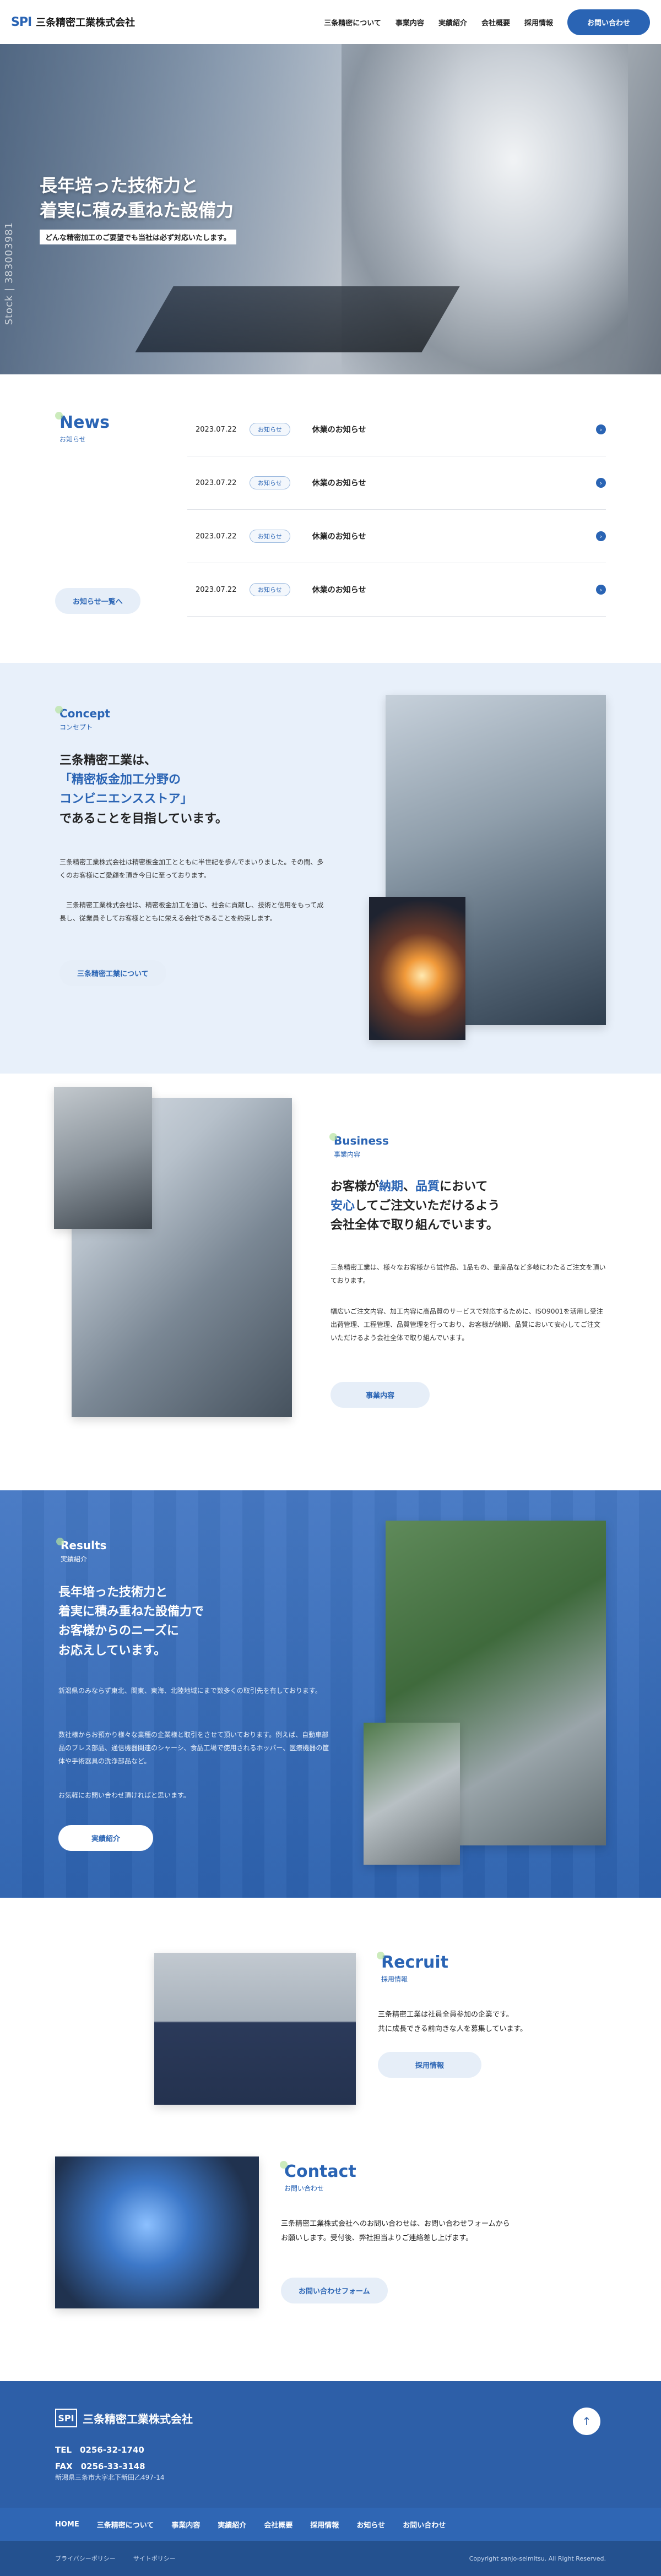  Describe the element at coordinates (97, 601) in the screenshot. I see `news-list-button: お知らせ一覧へ` at that location.